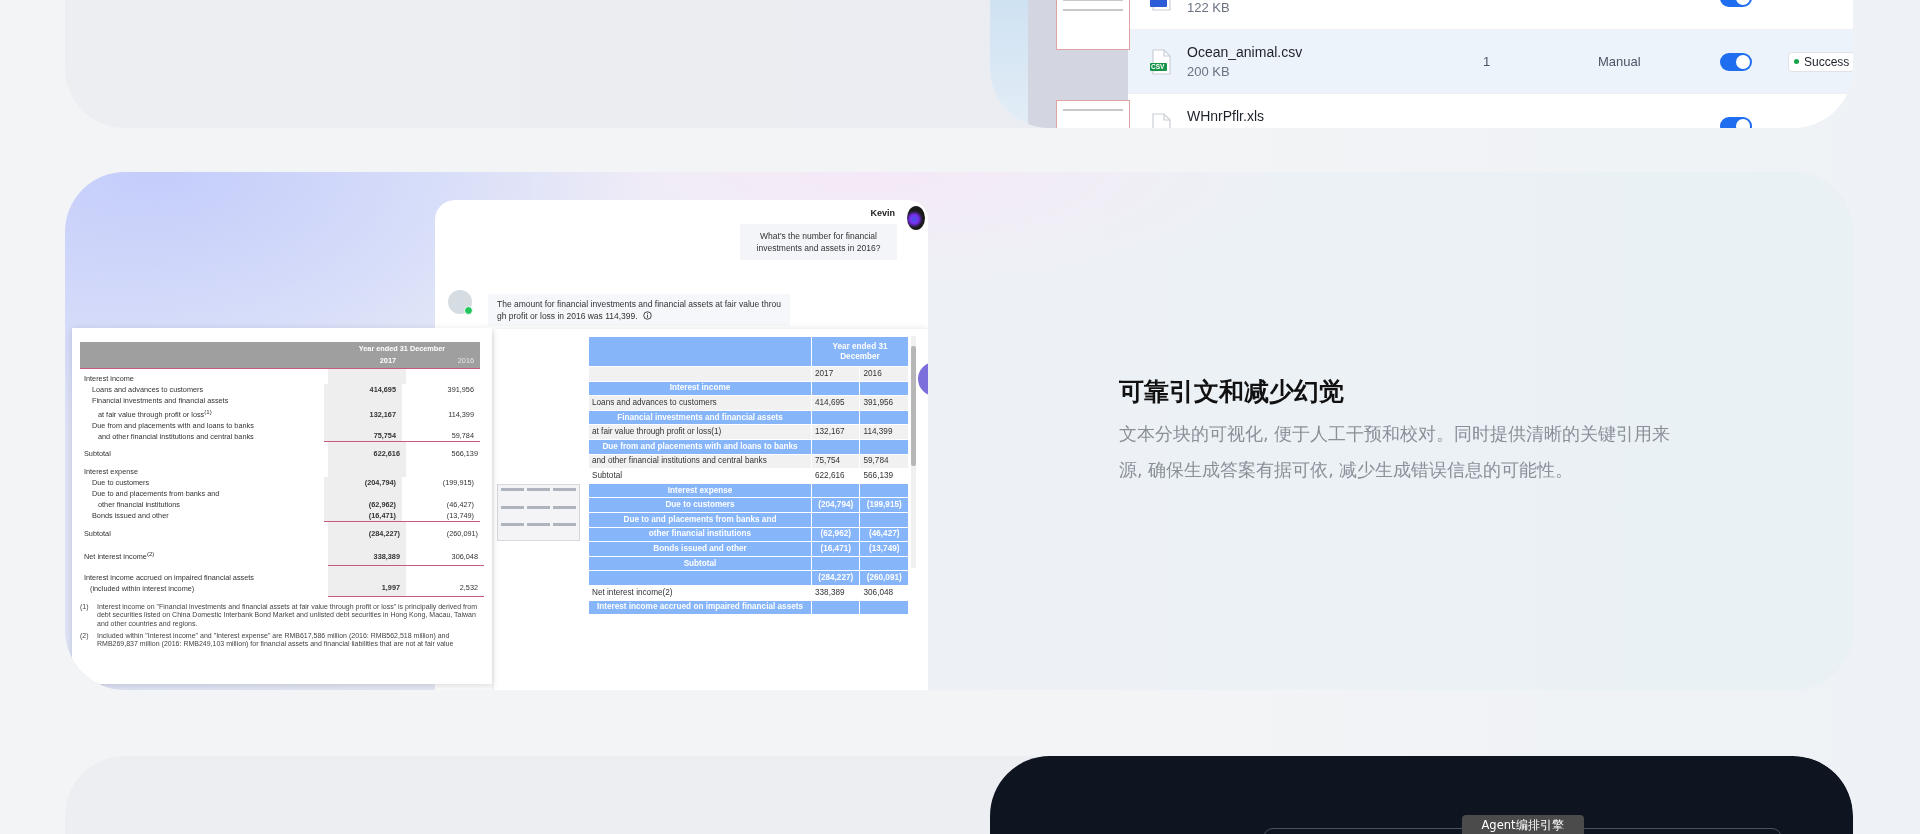 The height and width of the screenshot is (834, 1920). I want to click on status-badge: Success, so click(1820, 61).